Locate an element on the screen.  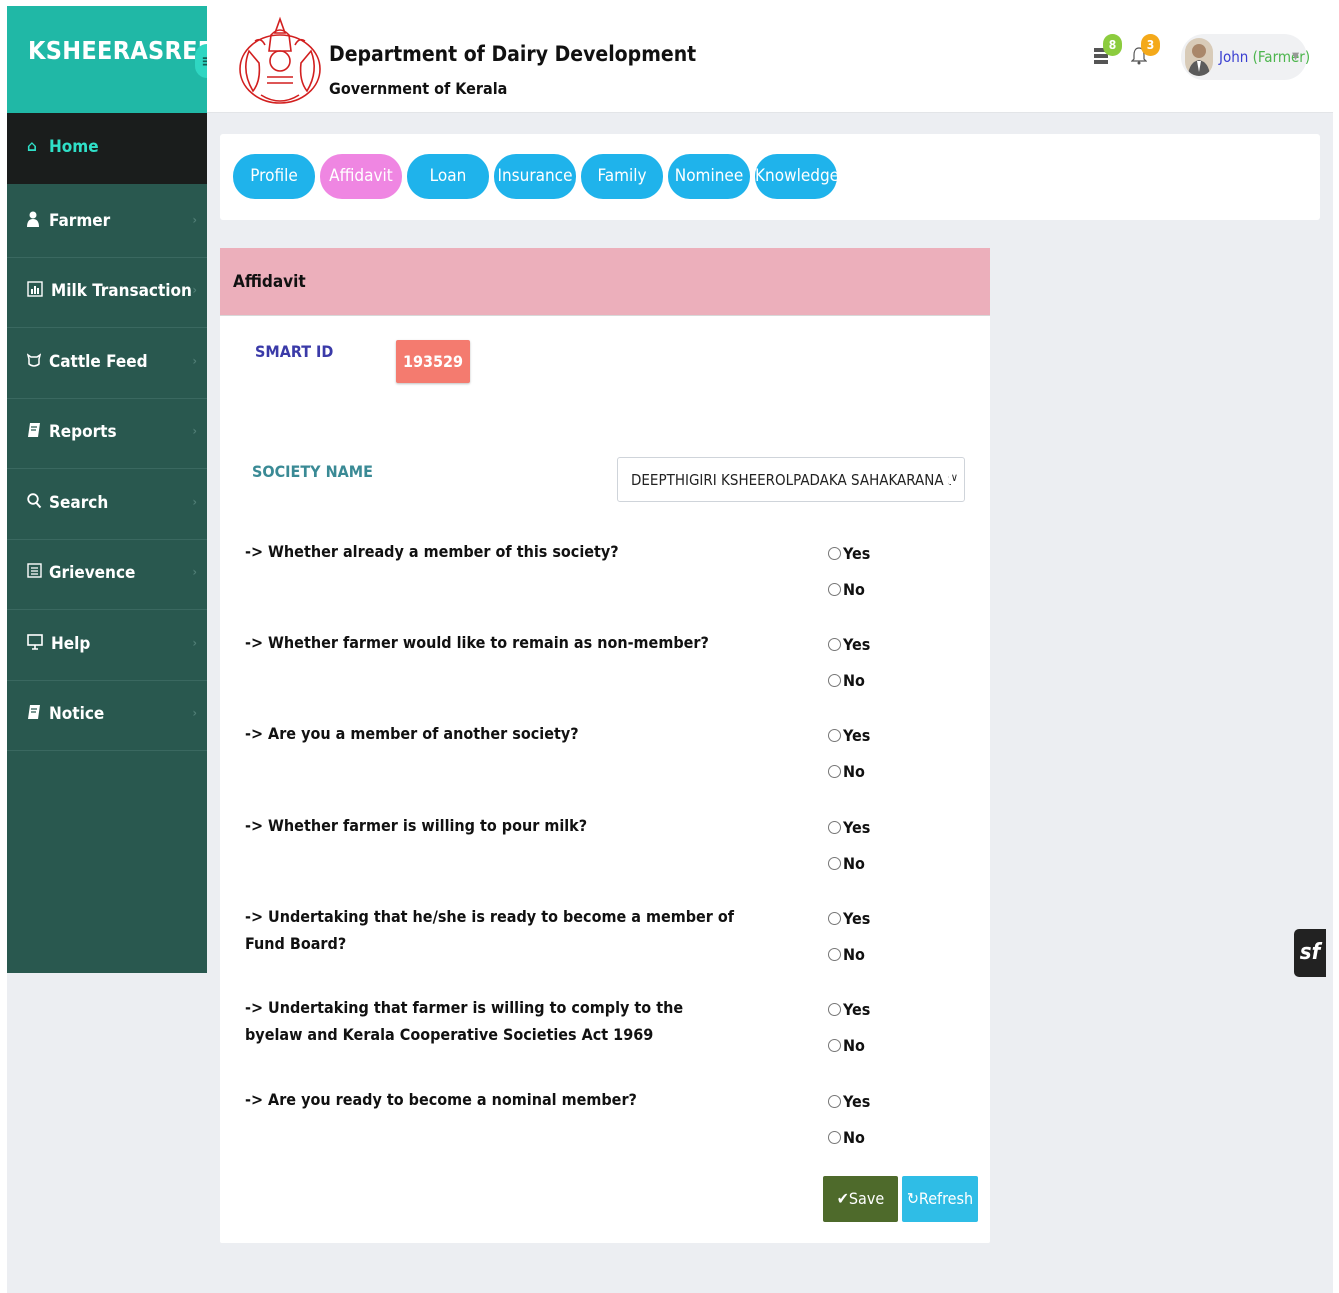
avatar is located at coordinates (1199, 57).